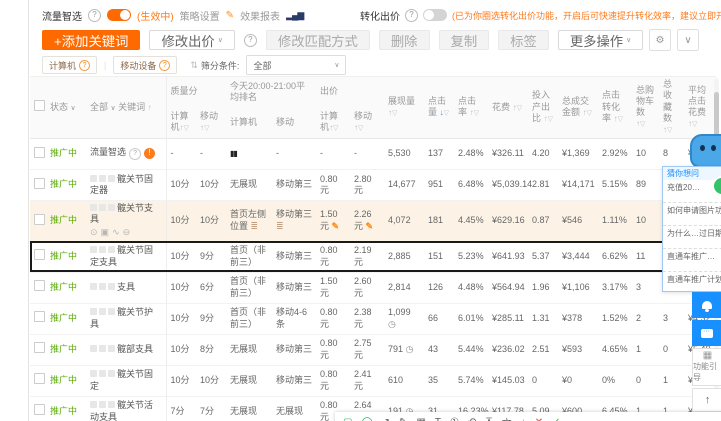 The height and width of the screenshot is (421, 721). Describe the element at coordinates (539, 419) in the screenshot. I see `close-tool-icon: ✕` at that location.